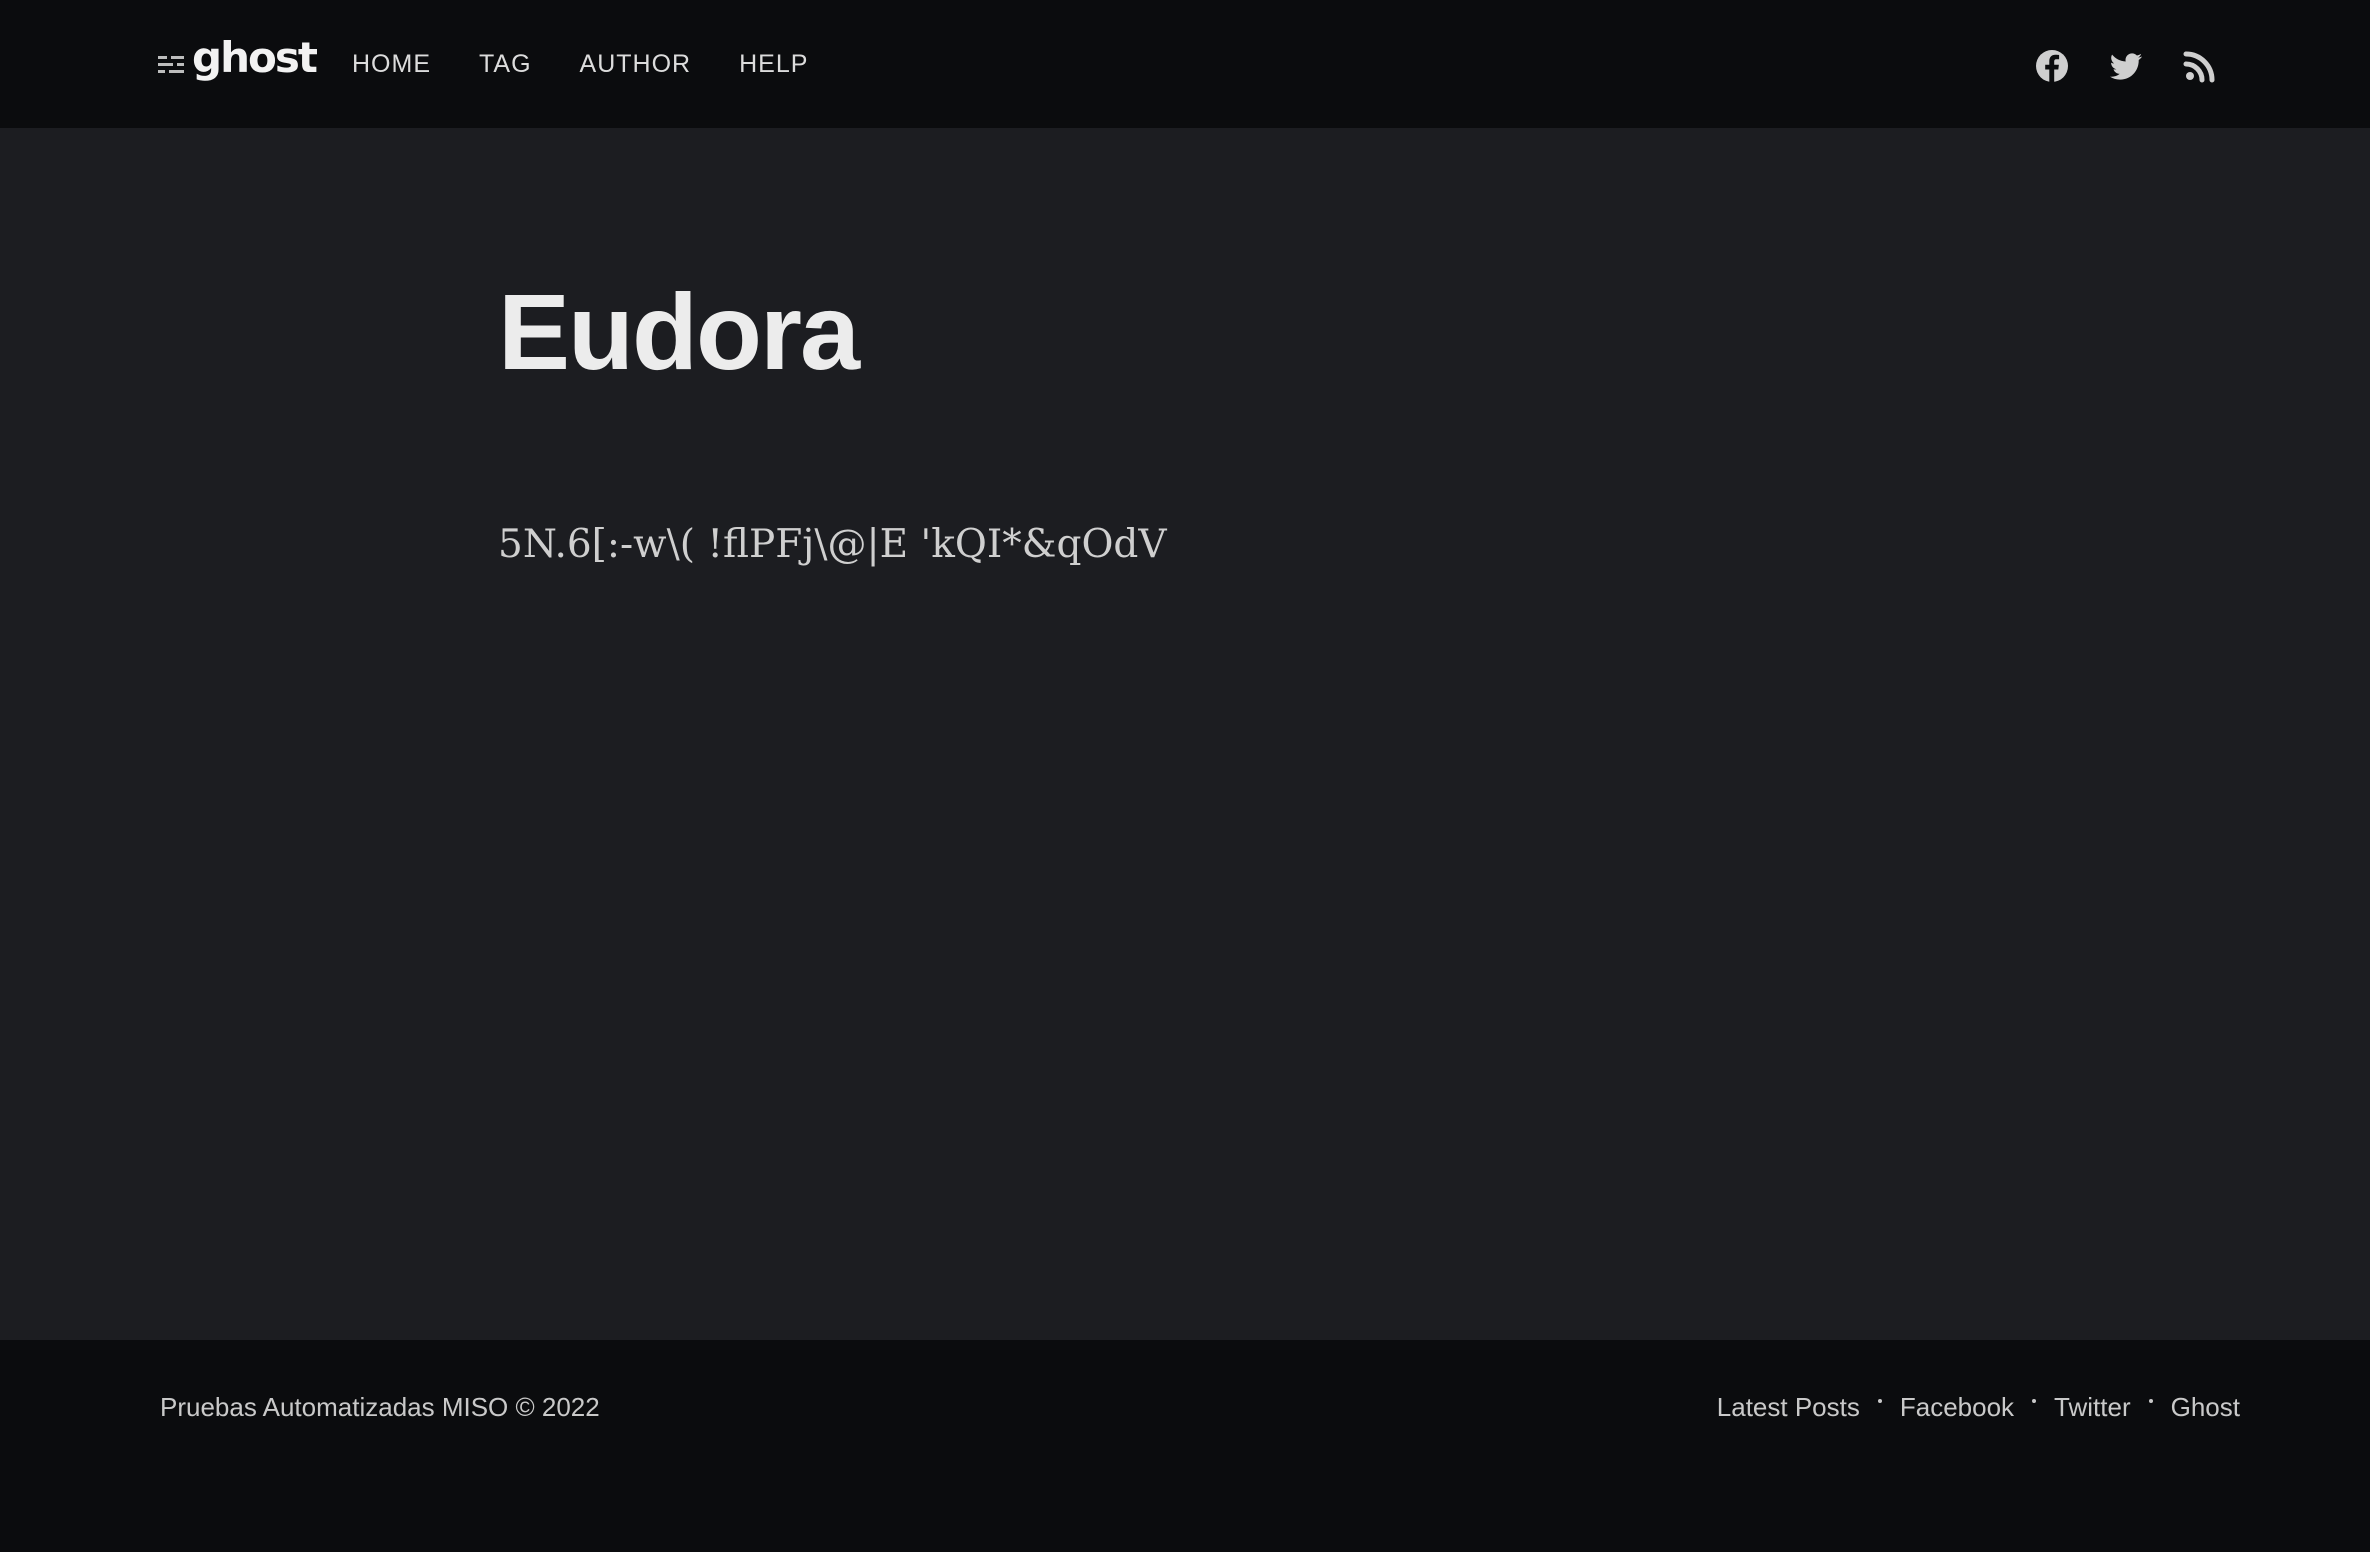  I want to click on twitter-link, so click(2126, 66).